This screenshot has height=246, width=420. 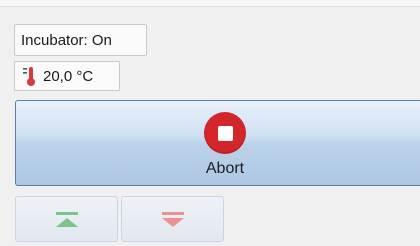 I want to click on move-to-top-icon, so click(x=66, y=219).